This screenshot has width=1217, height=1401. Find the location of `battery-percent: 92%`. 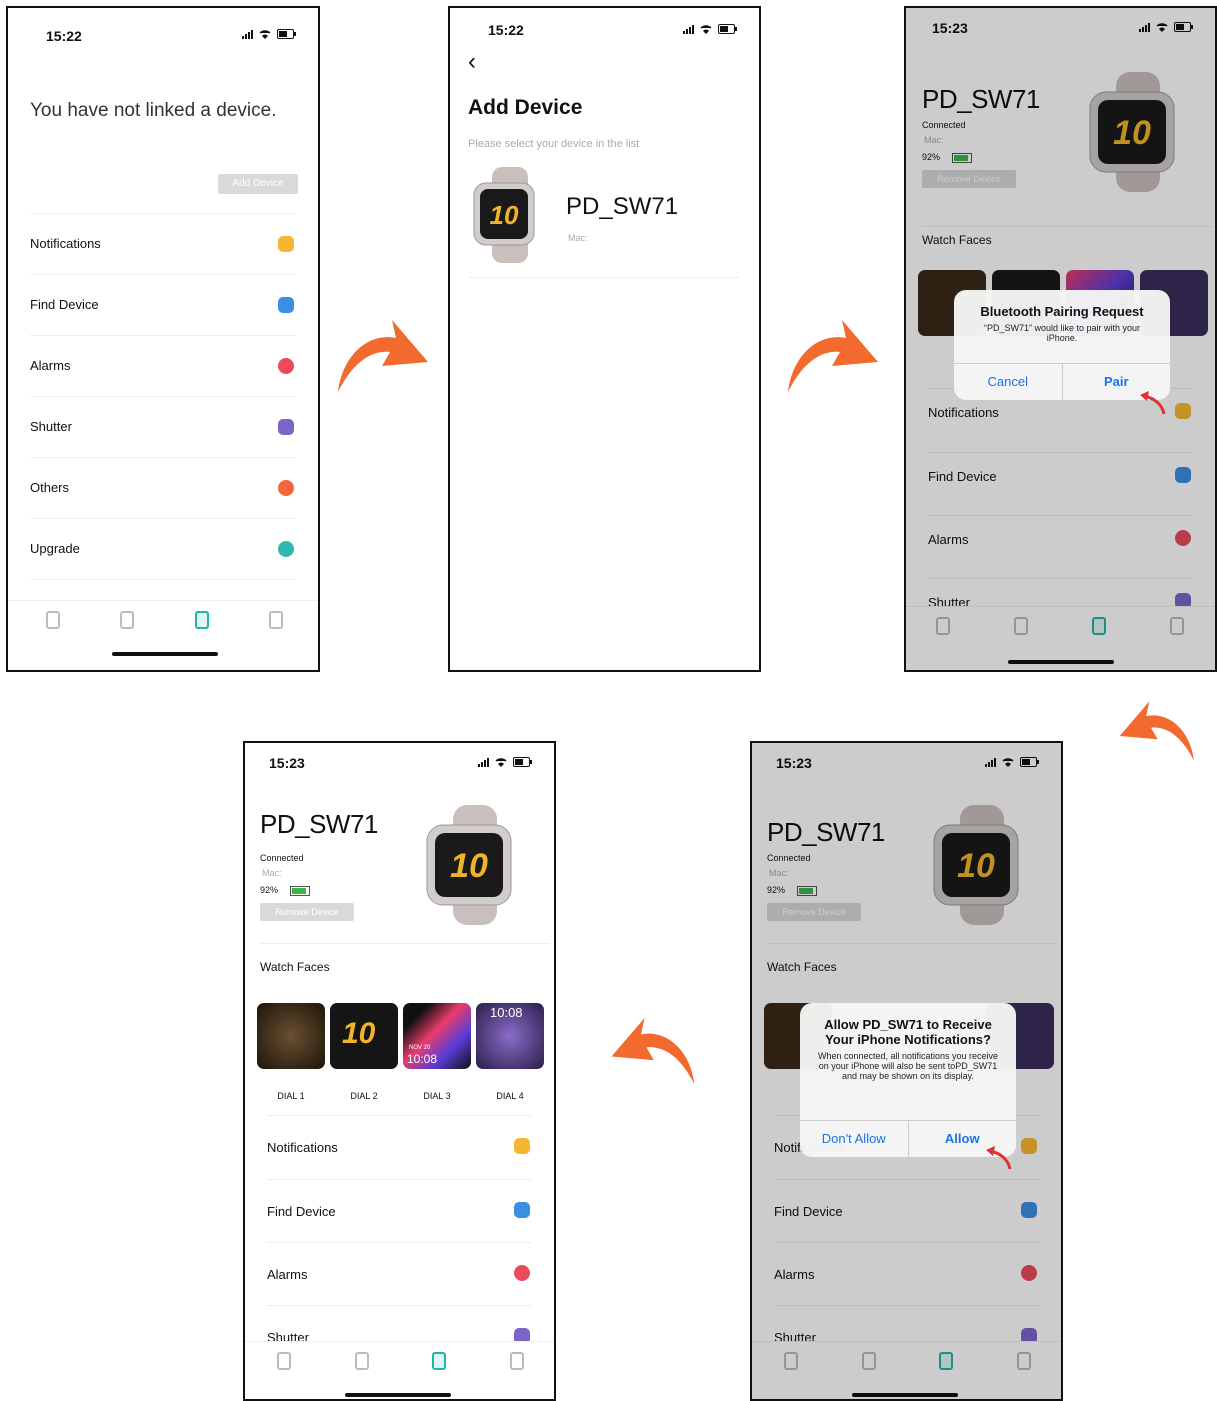

battery-percent: 92% is located at coordinates (269, 890).